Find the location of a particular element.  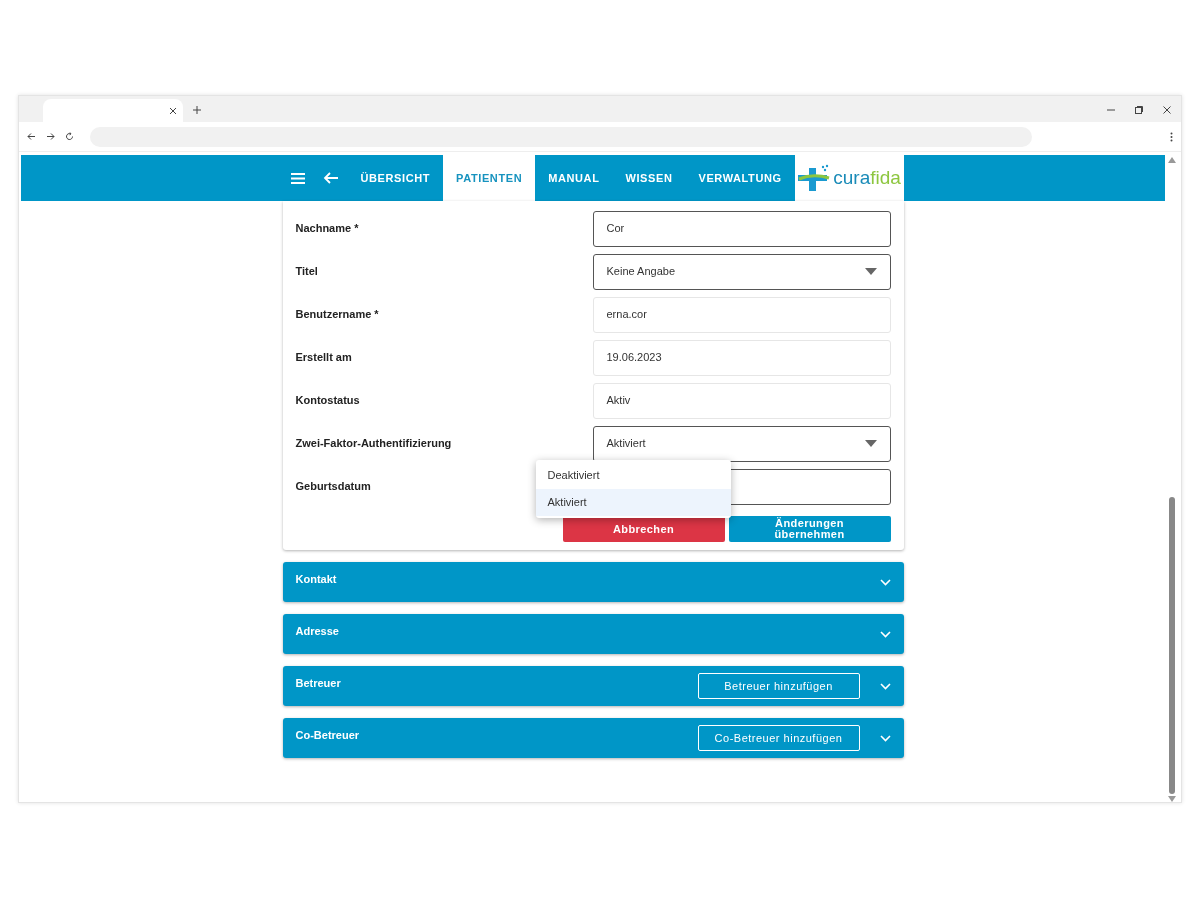

field-label: Kontostatus is located at coordinates (327, 401).